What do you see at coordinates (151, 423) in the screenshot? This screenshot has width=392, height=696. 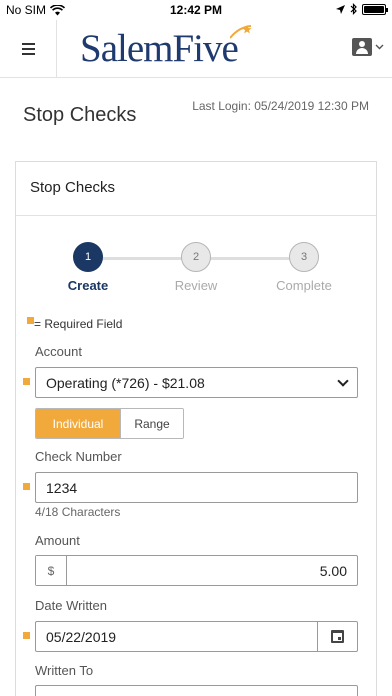 I see `range-button: Range` at bounding box center [151, 423].